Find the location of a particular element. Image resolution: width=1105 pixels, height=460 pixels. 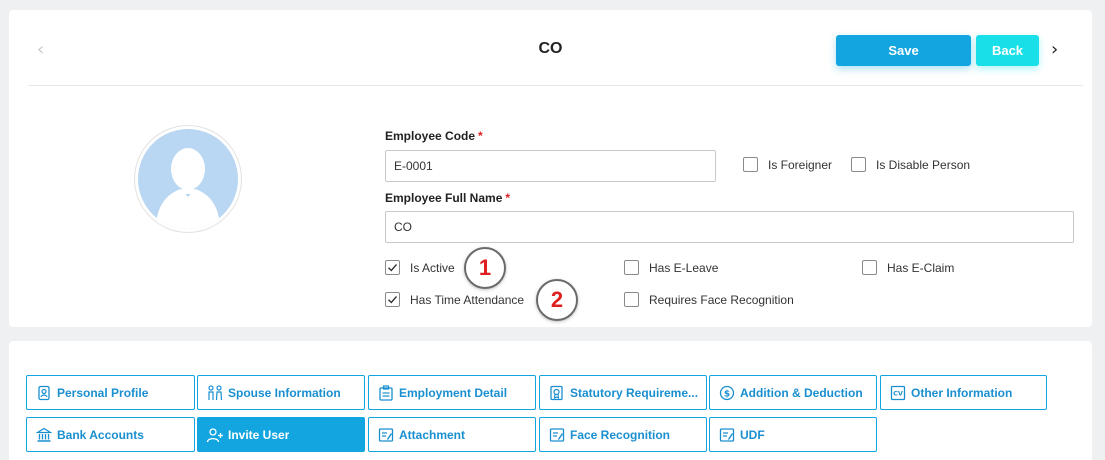

face-recognition-icon is located at coordinates (557, 435).